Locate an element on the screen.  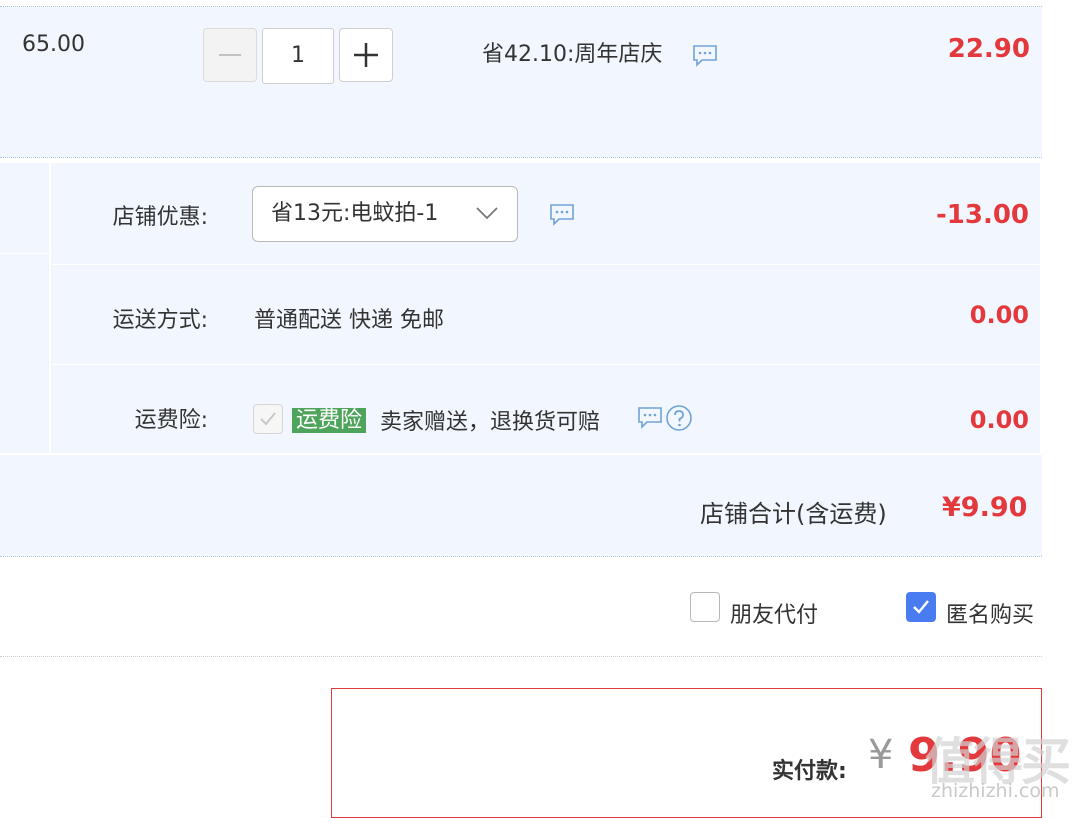
item-divider is located at coordinates (521, 157).